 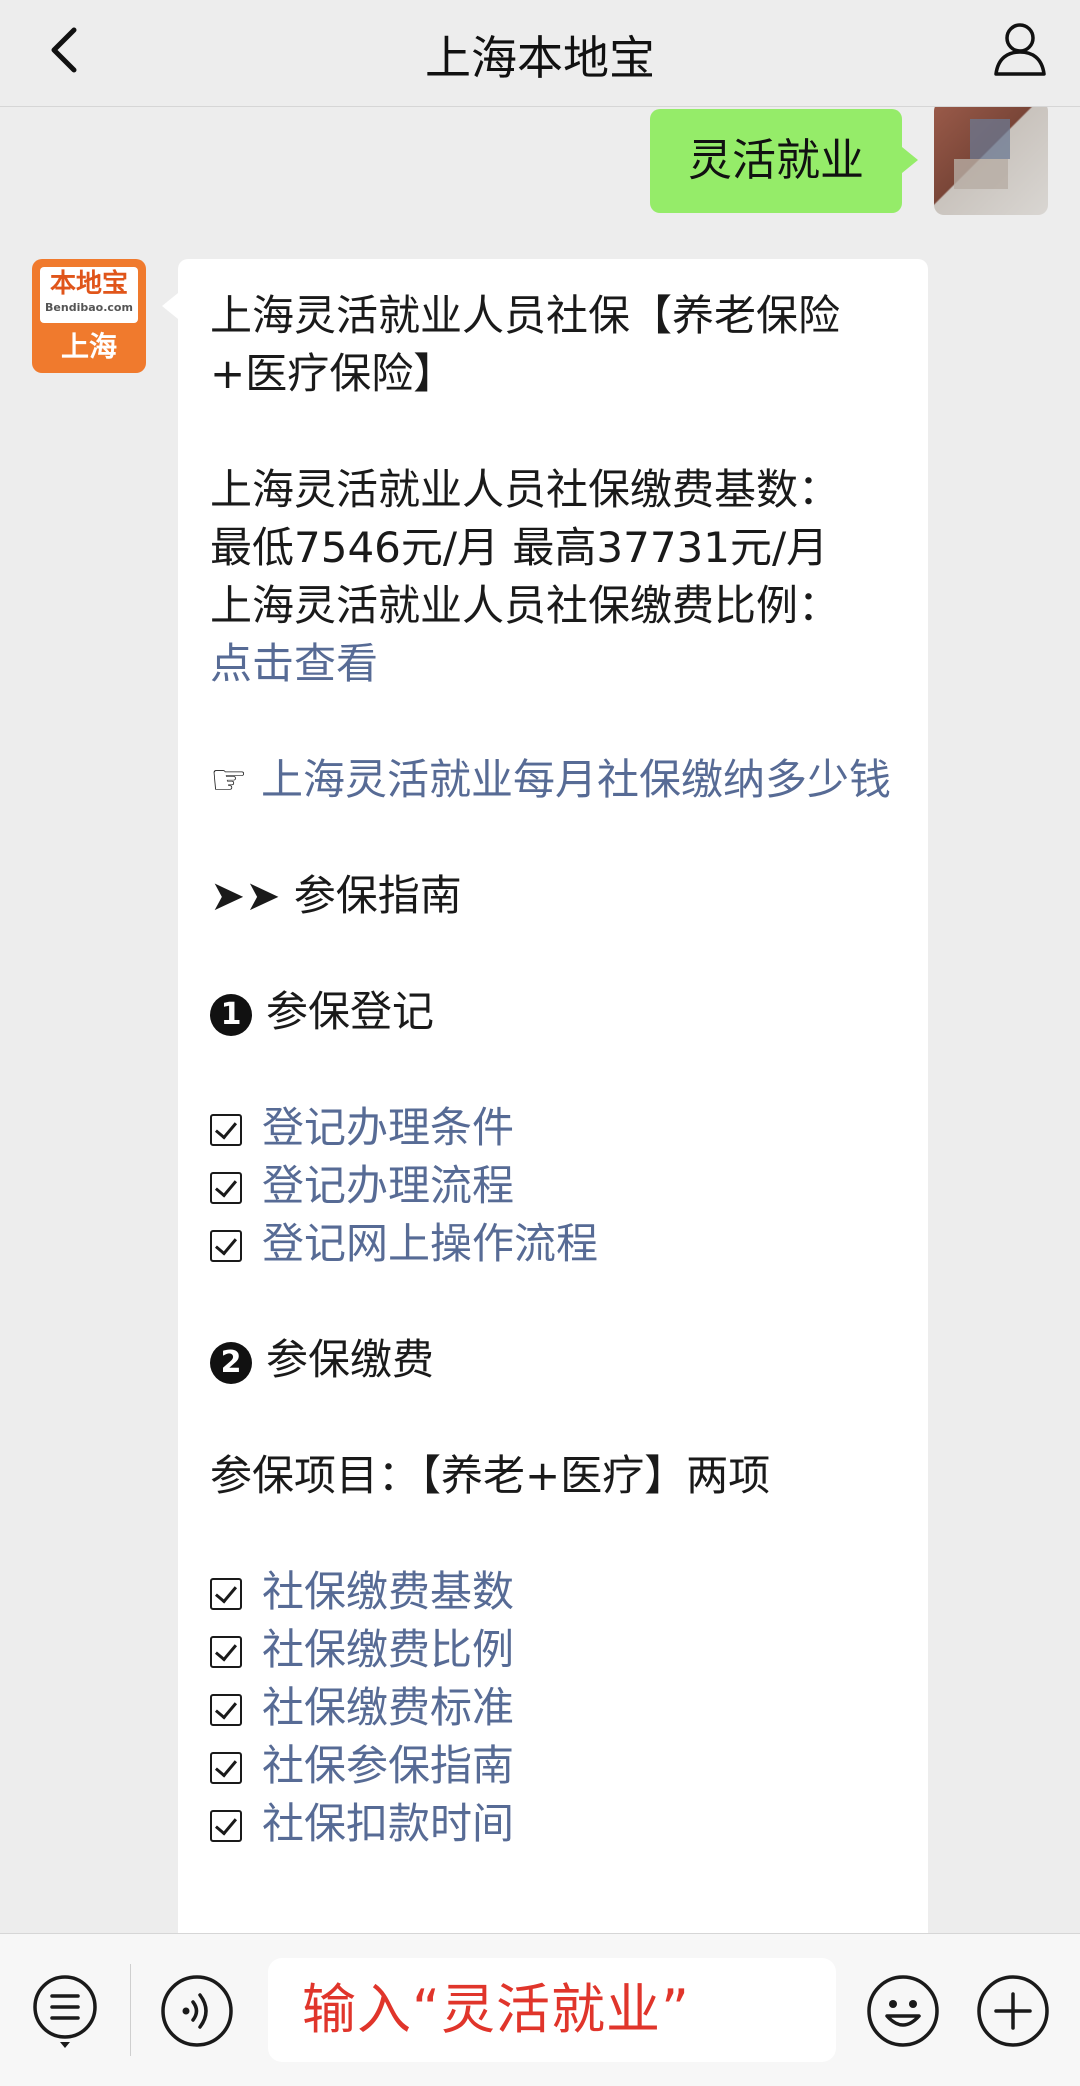 I want to click on section1-link: 登记网上操作流程, so click(x=430, y=1243).